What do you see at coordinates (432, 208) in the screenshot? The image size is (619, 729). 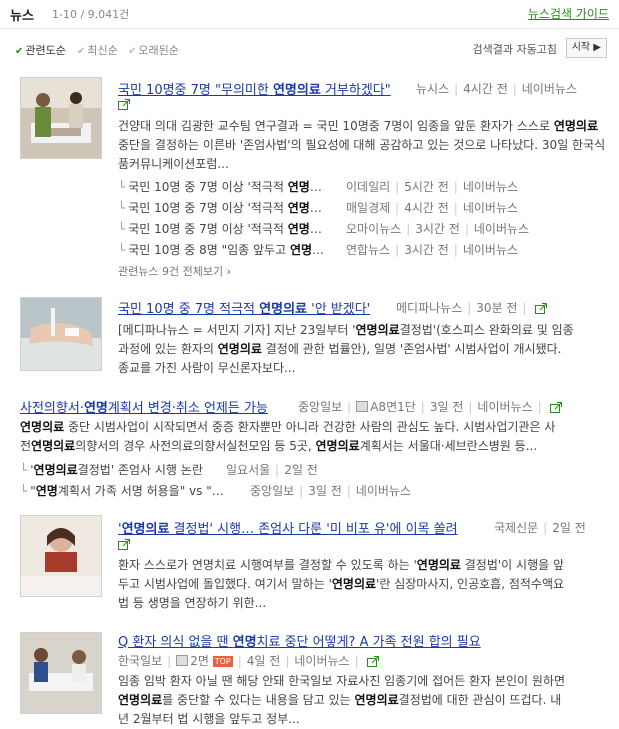 I see `related-meta: 매일경제 | 4시간 전 | 네이버뉴스` at bounding box center [432, 208].